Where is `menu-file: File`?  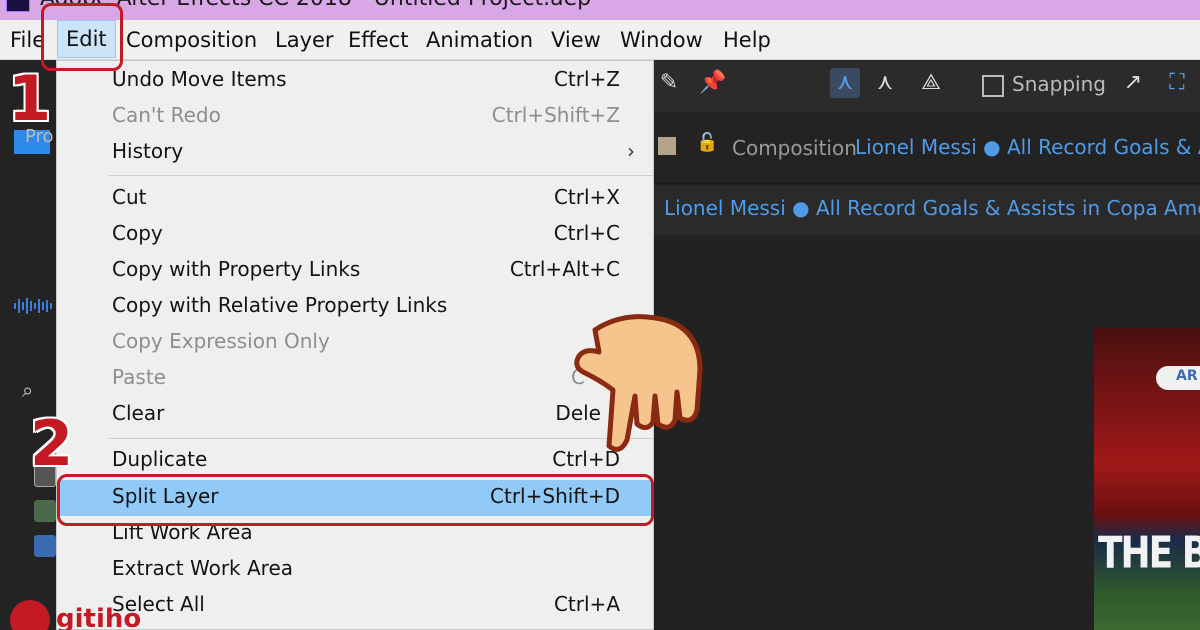 menu-file: File is located at coordinates (27, 40).